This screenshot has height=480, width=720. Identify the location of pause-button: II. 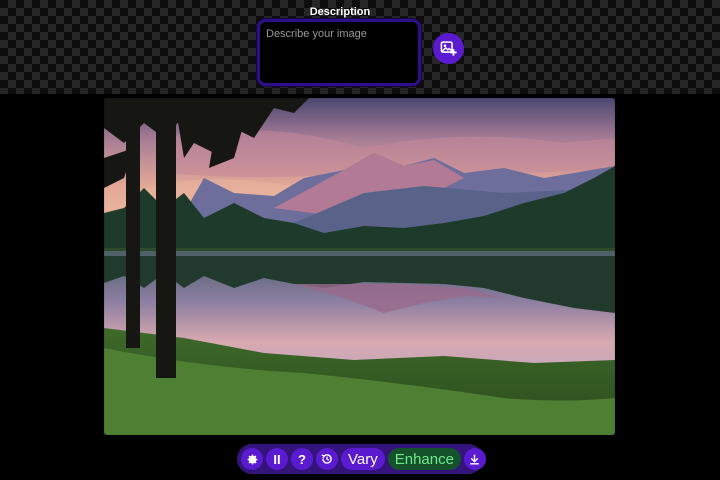
(277, 459).